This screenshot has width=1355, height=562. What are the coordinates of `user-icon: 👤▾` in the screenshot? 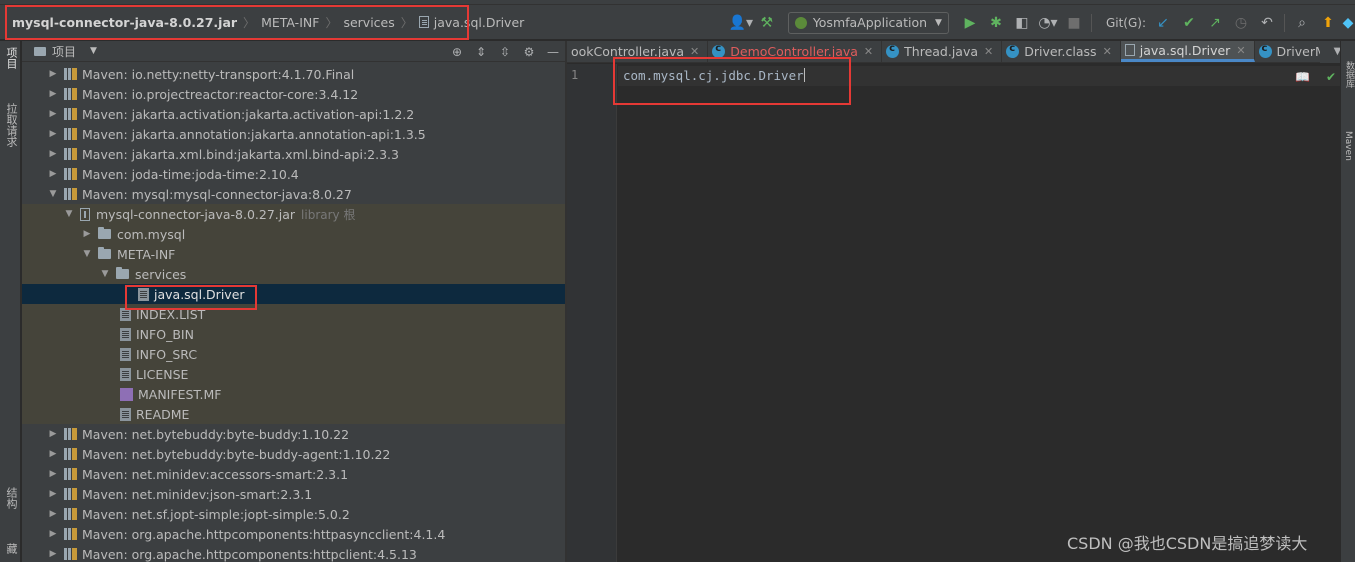 It's located at (741, 23).